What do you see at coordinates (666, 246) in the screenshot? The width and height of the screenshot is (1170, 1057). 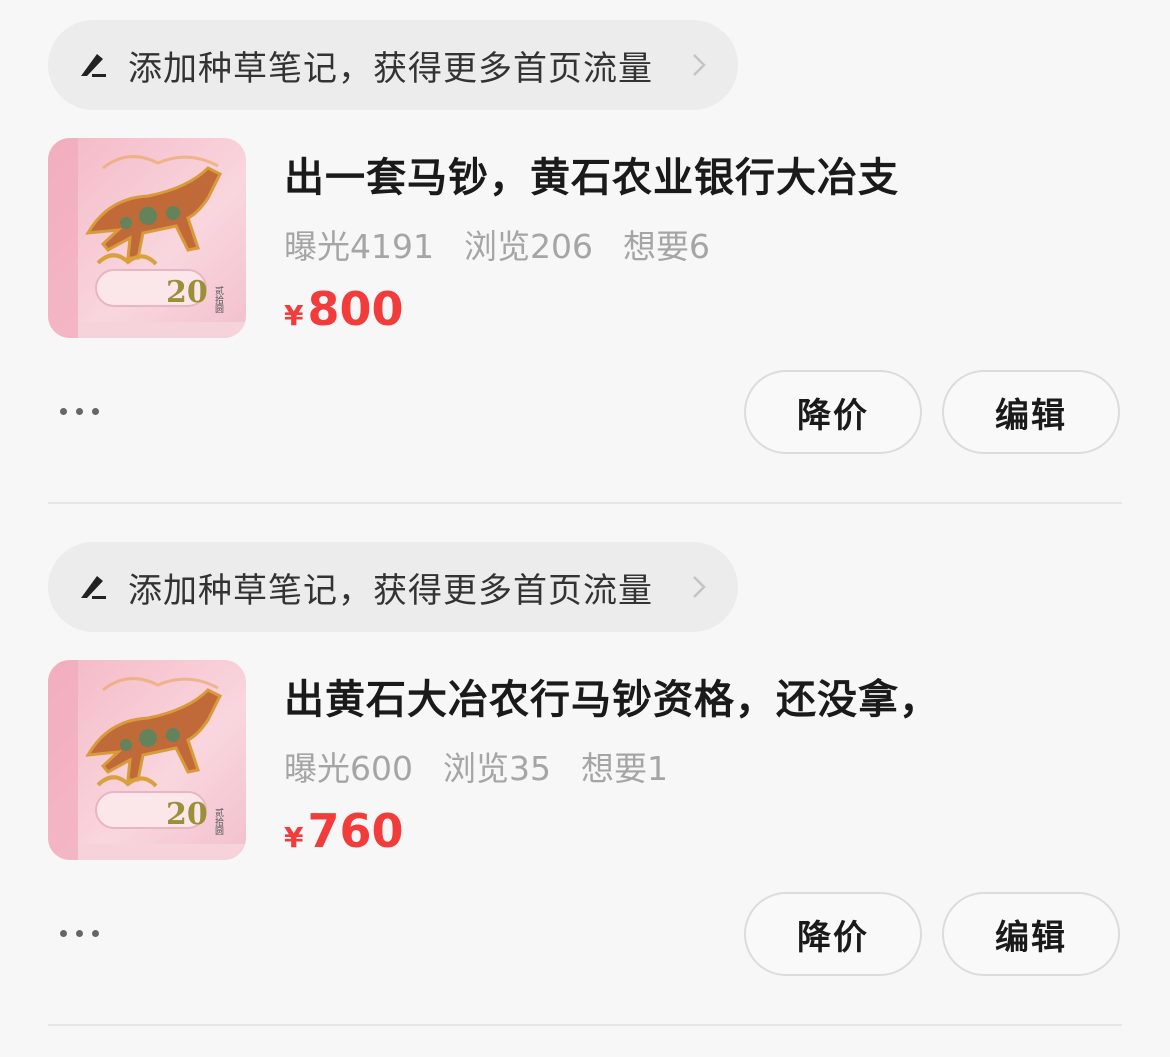 I see `want-count: 想要6` at bounding box center [666, 246].